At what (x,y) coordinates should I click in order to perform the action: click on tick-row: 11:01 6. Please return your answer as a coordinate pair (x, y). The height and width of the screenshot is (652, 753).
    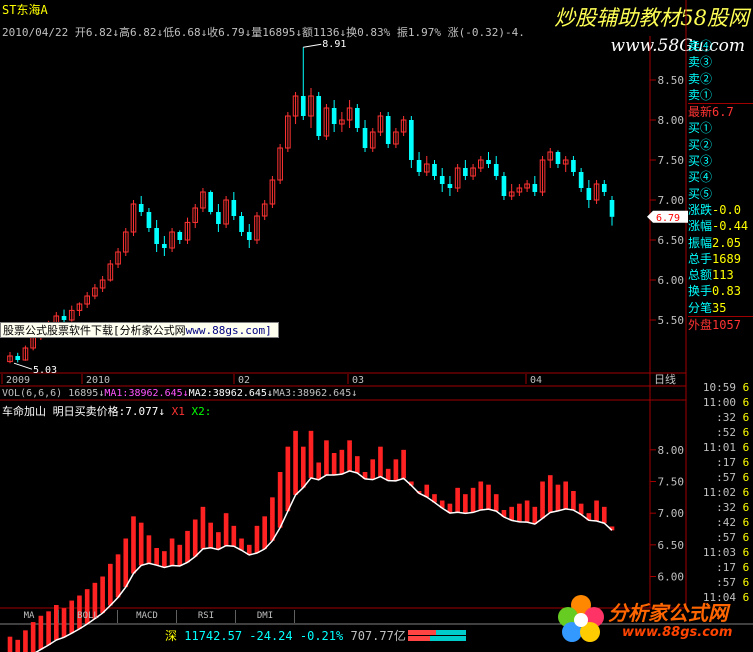
    Looking at the image, I should click on (721, 447).